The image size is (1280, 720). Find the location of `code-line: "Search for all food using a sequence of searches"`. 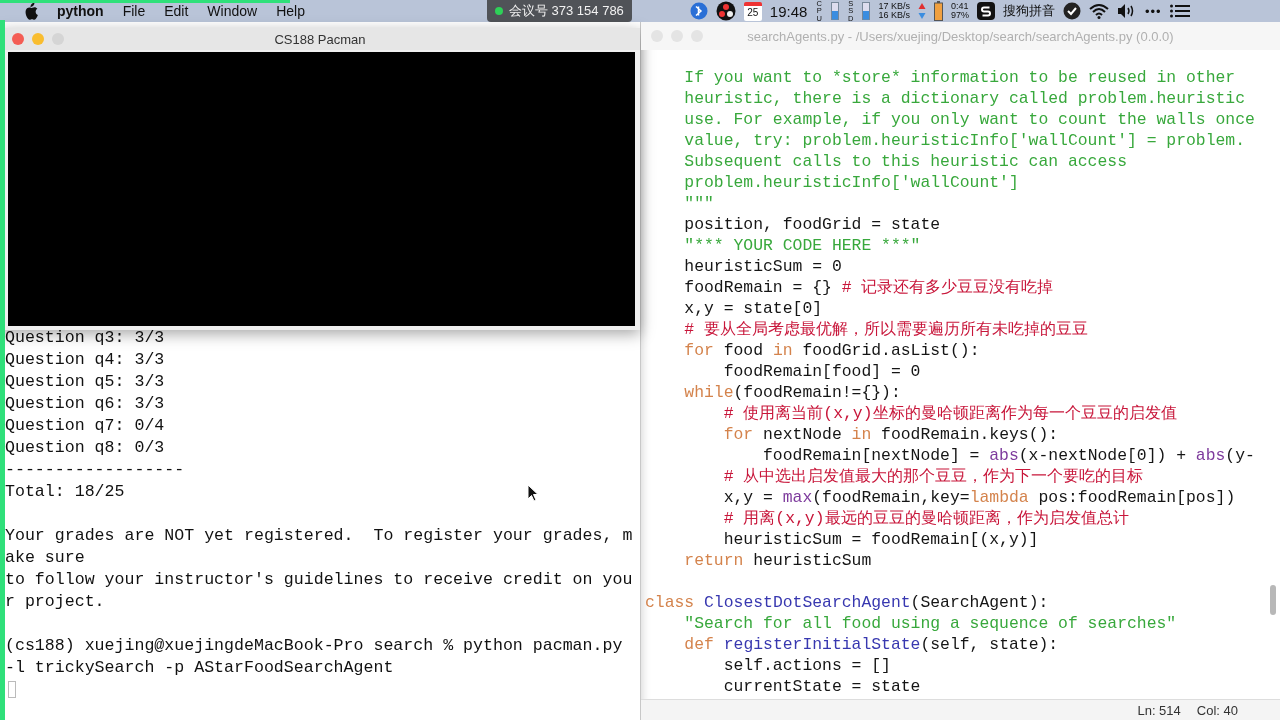

code-line: "Search for all food using a sequence of searches" is located at coordinates (930, 623).